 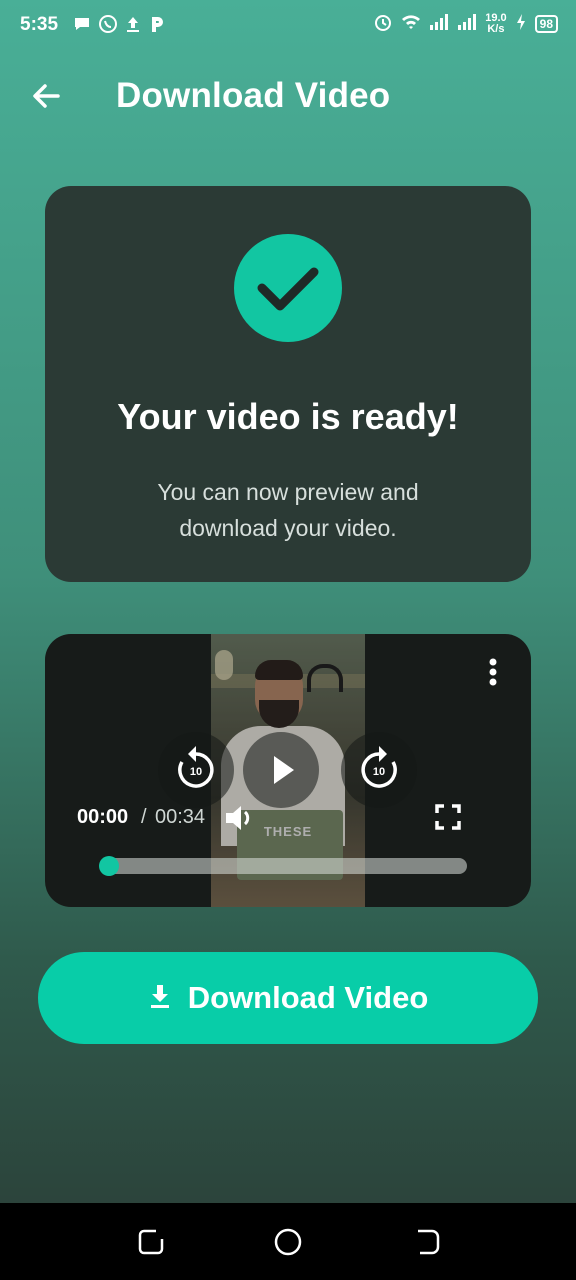 What do you see at coordinates (82, 26) in the screenshot?
I see `chat-bubble-icon` at bounding box center [82, 26].